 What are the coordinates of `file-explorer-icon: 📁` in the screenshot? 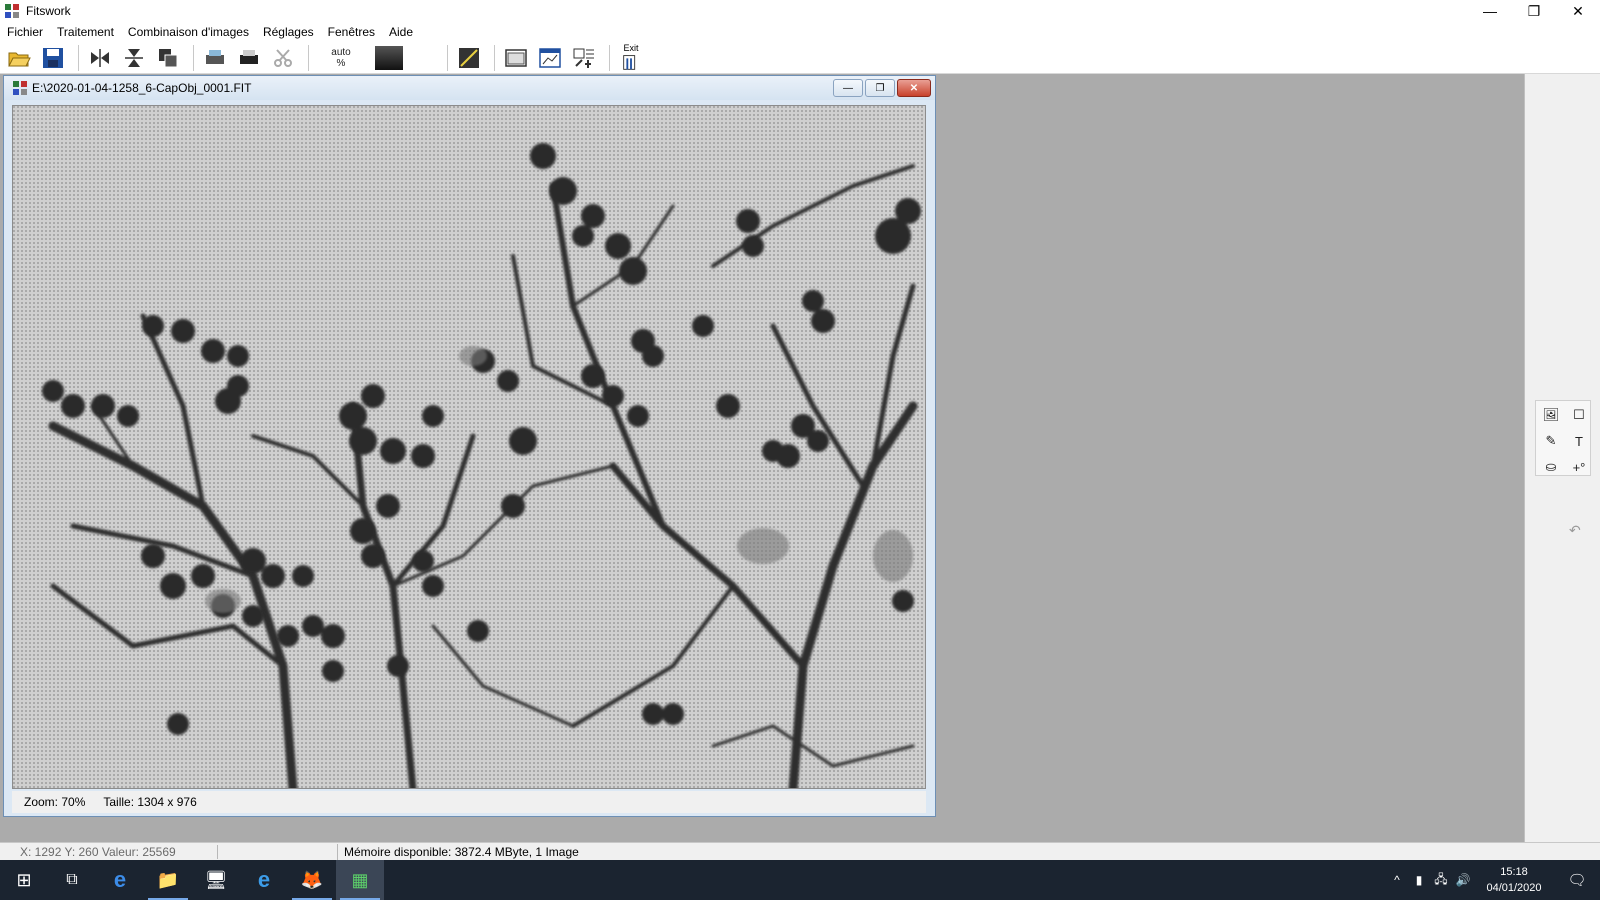 It's located at (168, 880).